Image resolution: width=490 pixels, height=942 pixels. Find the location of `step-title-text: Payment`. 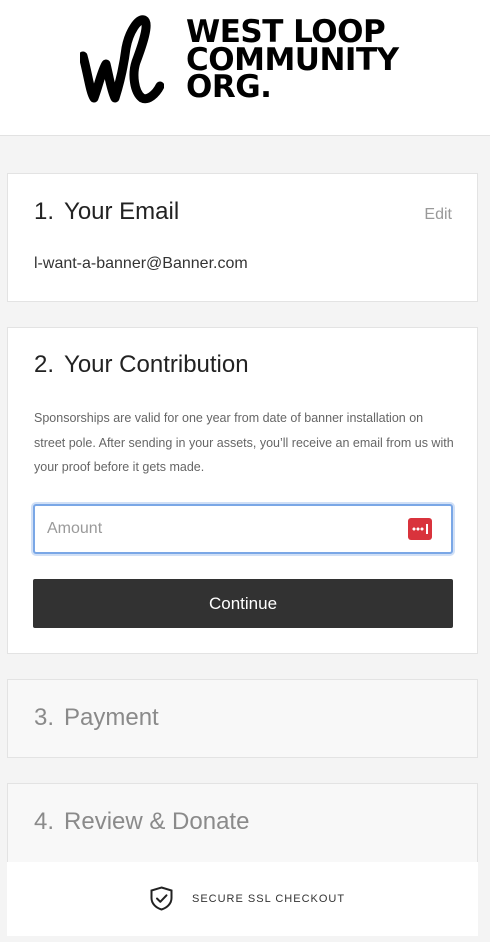

step-title-text: Payment is located at coordinates (111, 717).